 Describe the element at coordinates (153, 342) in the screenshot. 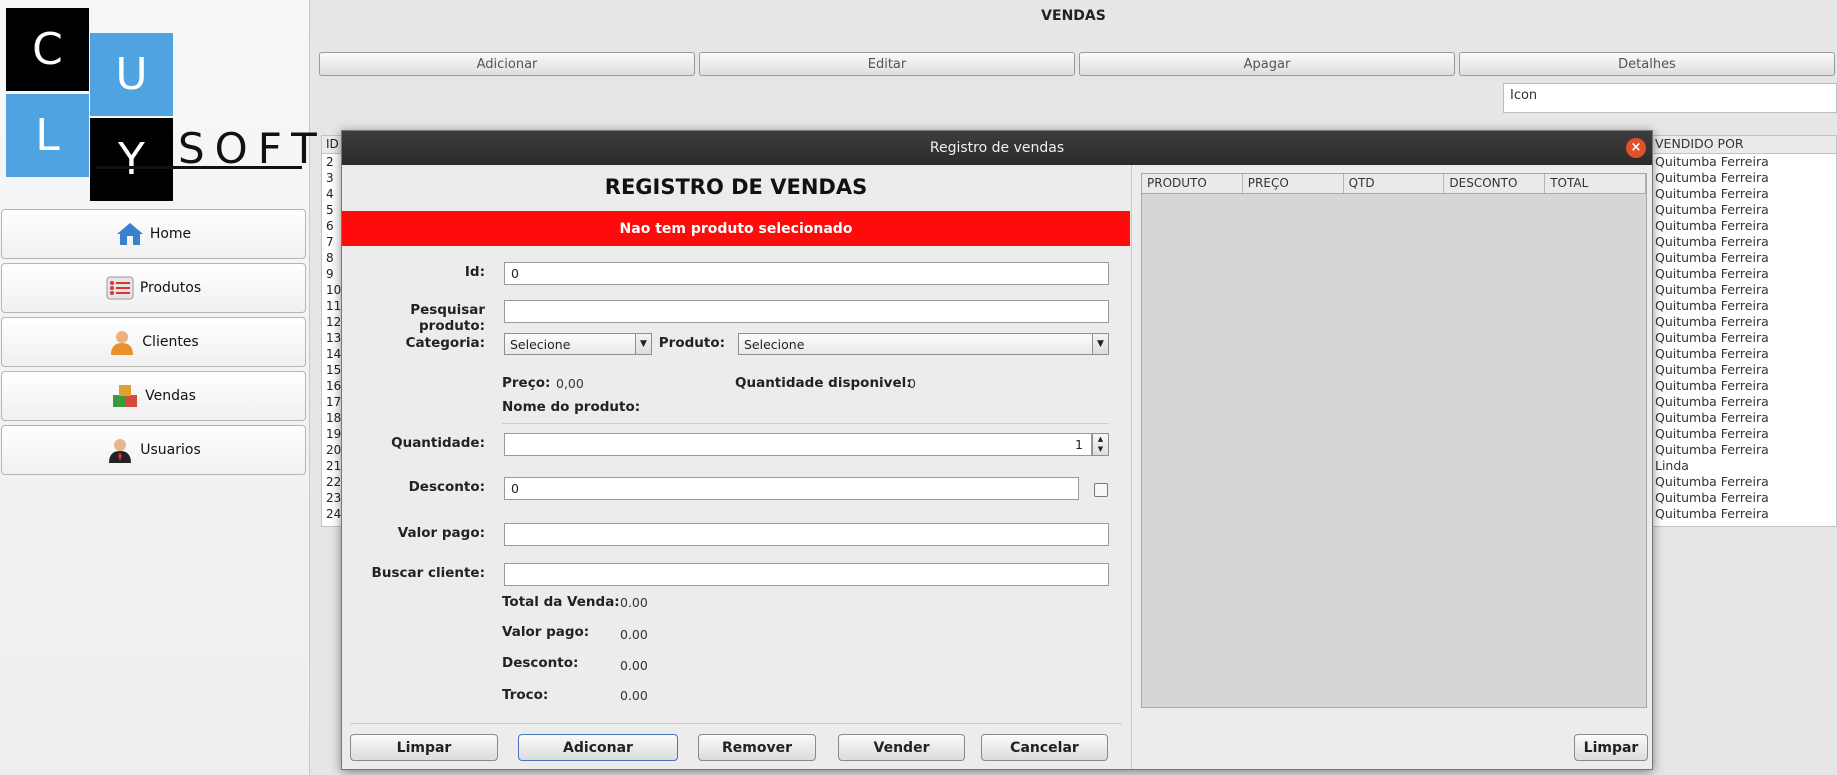

I see `sidebar-item-clientes: Clientes` at that location.